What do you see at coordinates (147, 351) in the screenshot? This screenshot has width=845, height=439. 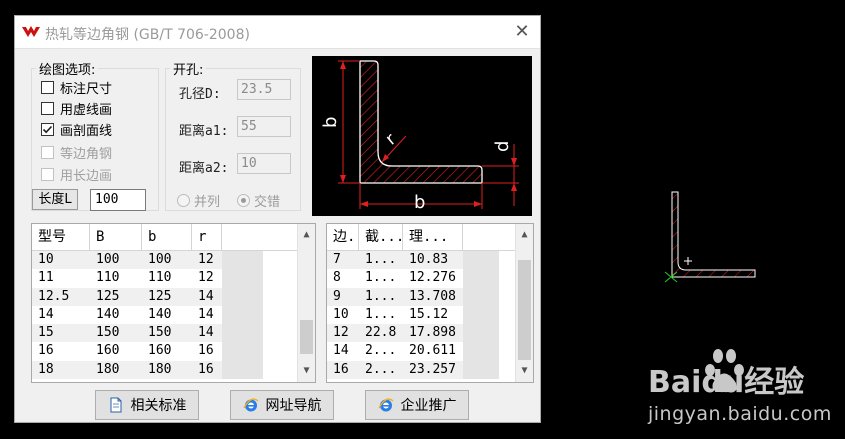 I see `table-row: 16 160 160 16` at bounding box center [147, 351].